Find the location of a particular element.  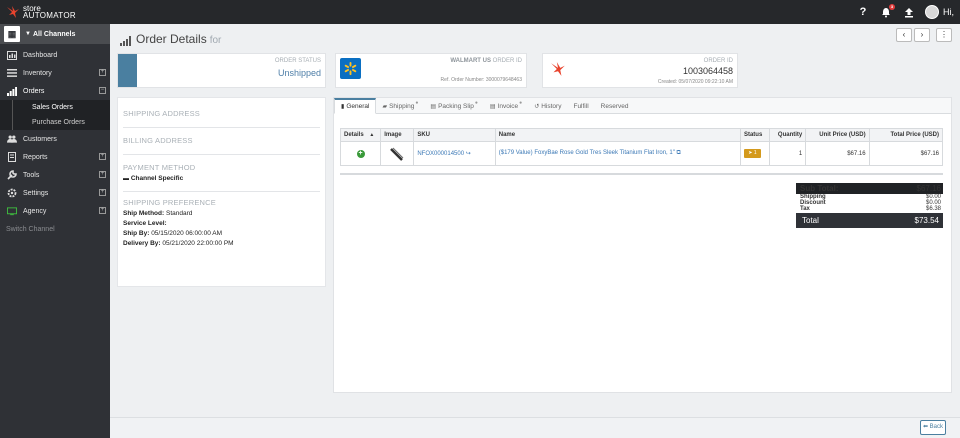

product-image is located at coordinates (397, 154).